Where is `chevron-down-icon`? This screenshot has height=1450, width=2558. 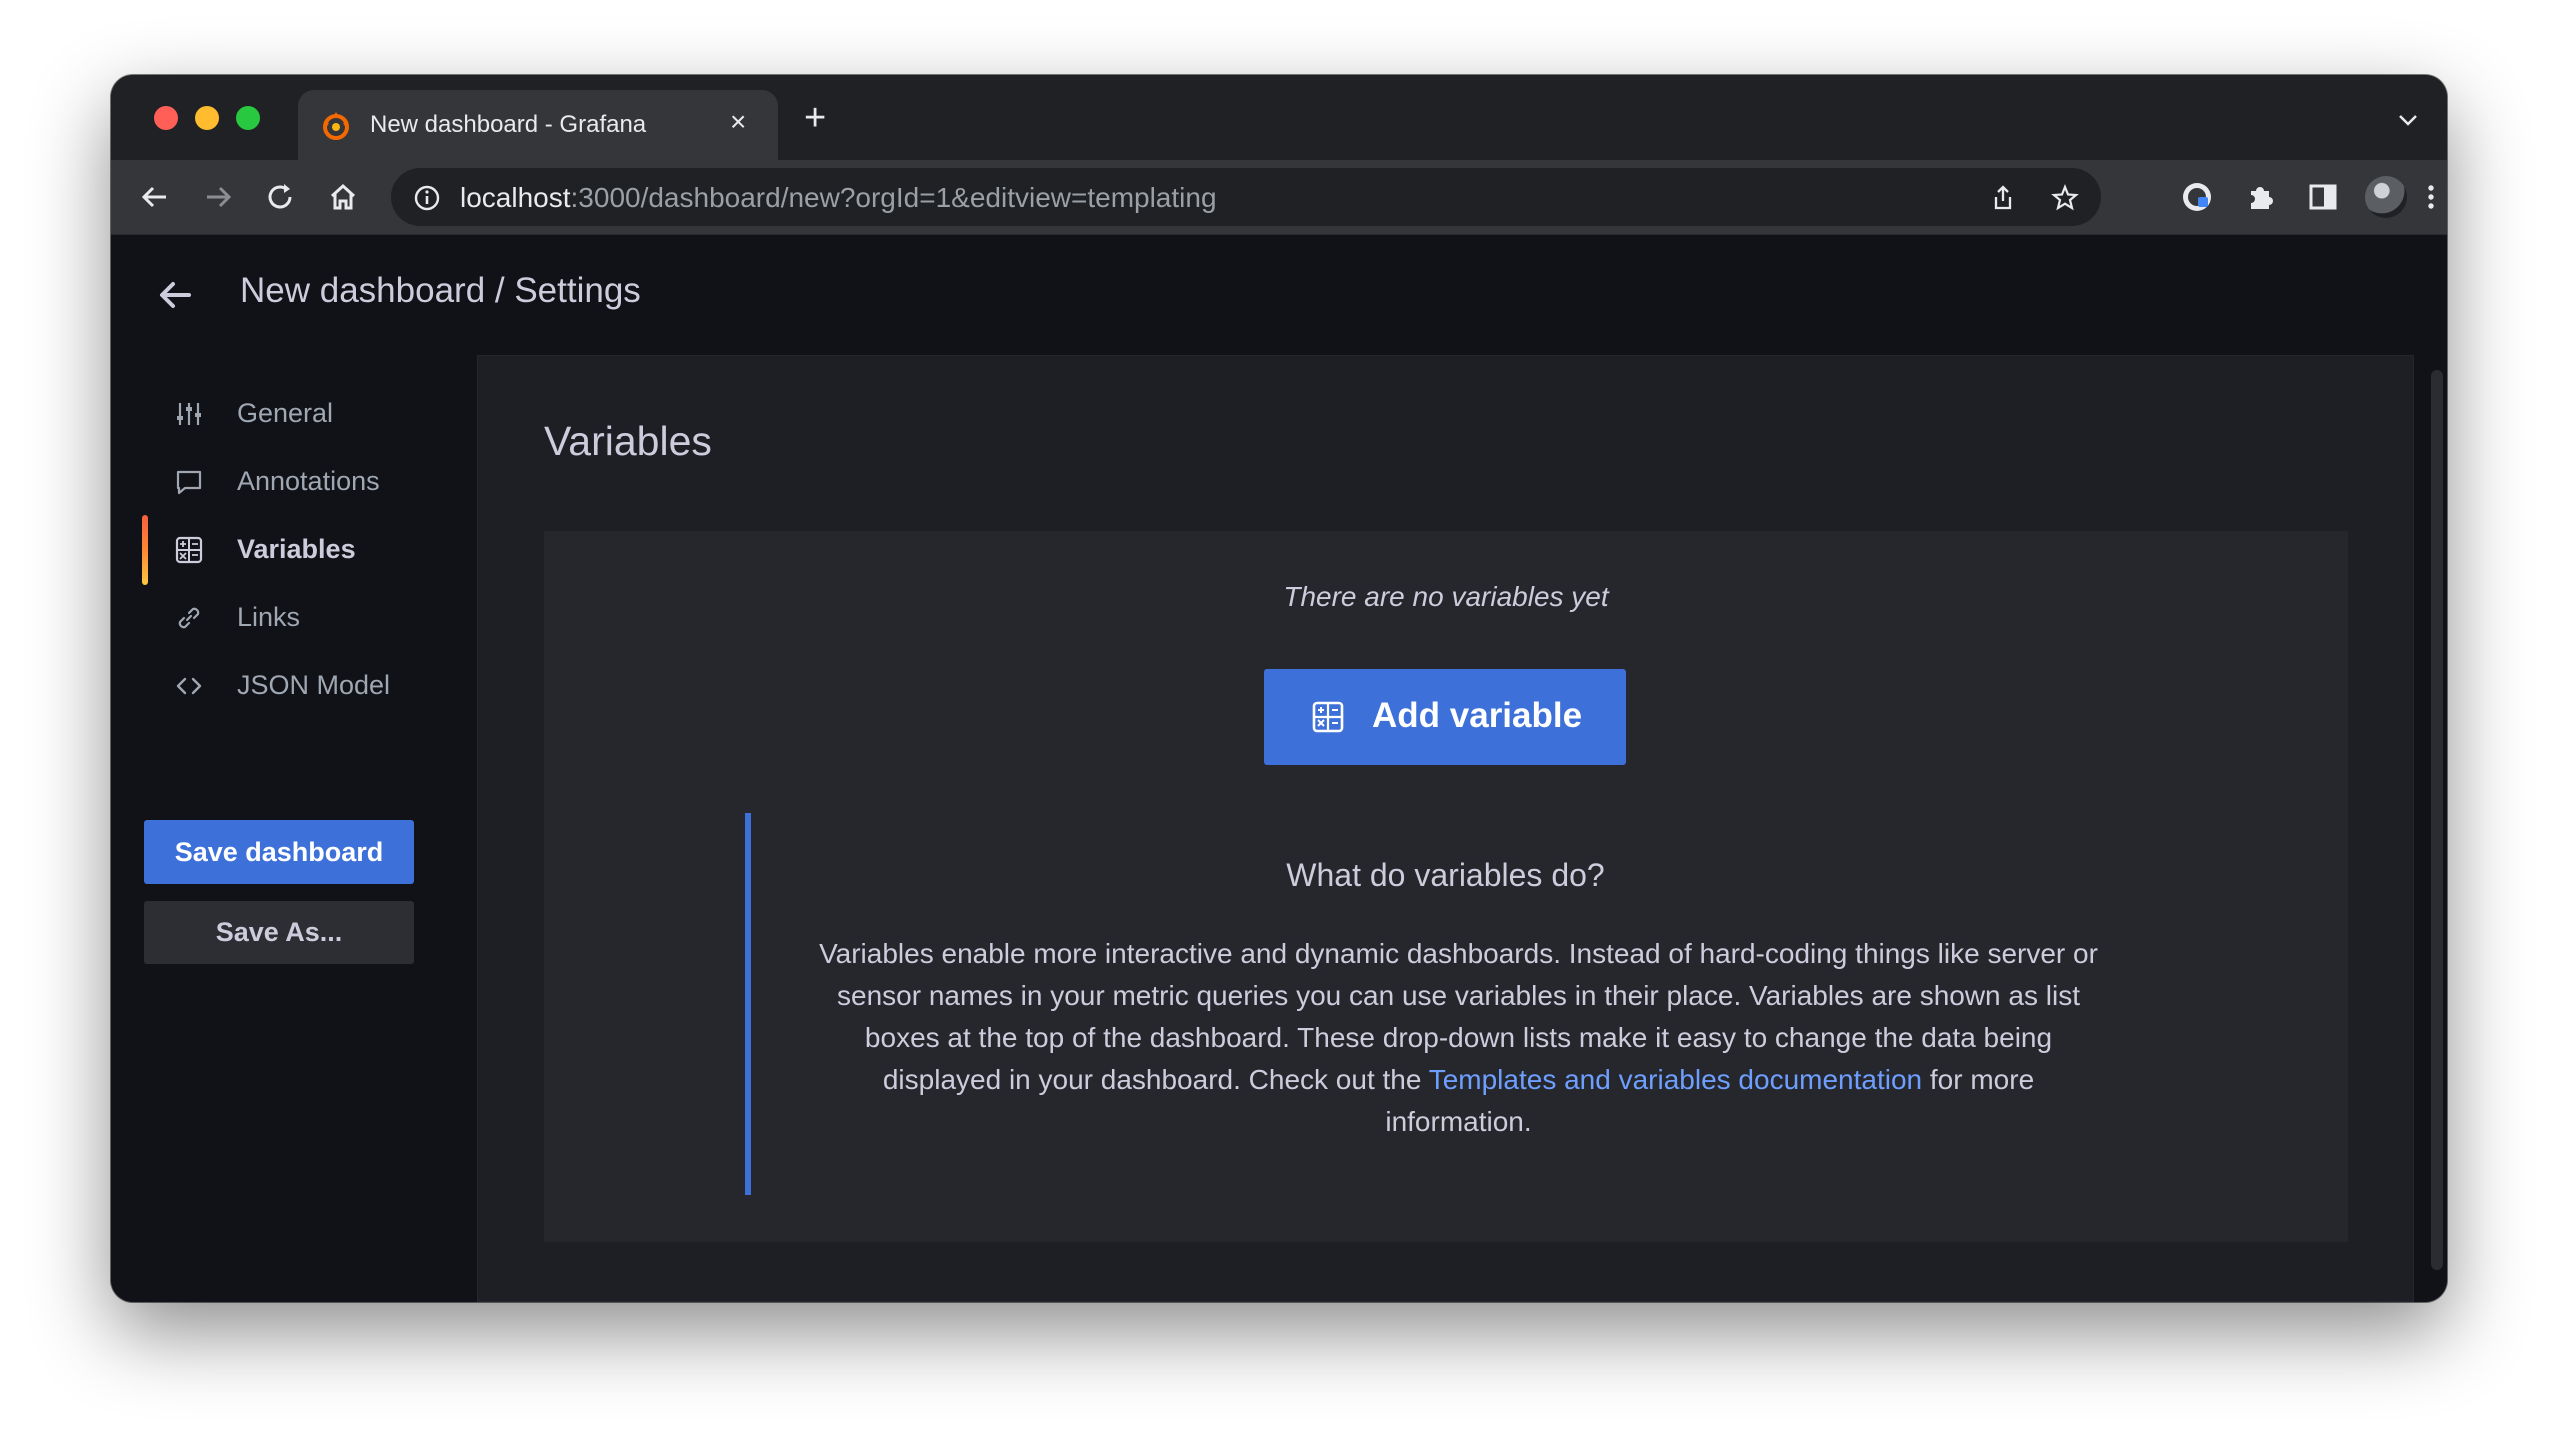
chevron-down-icon is located at coordinates (2408, 120).